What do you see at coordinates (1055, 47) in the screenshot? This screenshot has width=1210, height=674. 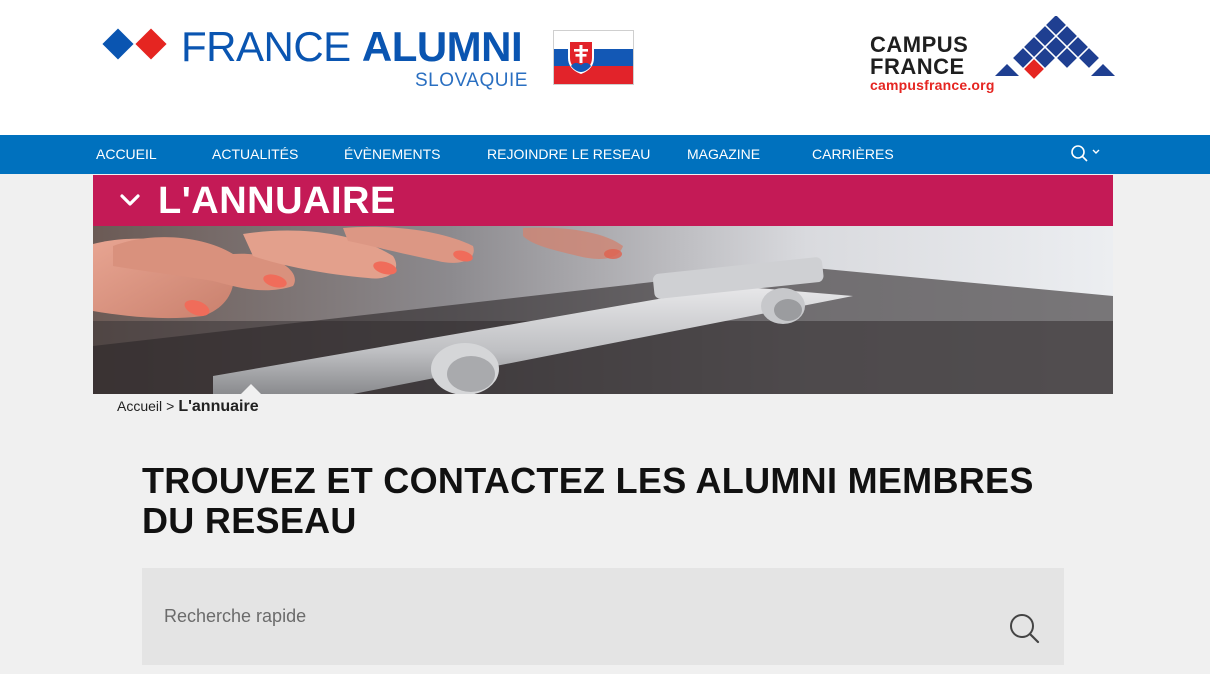 I see `campus-pyramid-icon` at bounding box center [1055, 47].